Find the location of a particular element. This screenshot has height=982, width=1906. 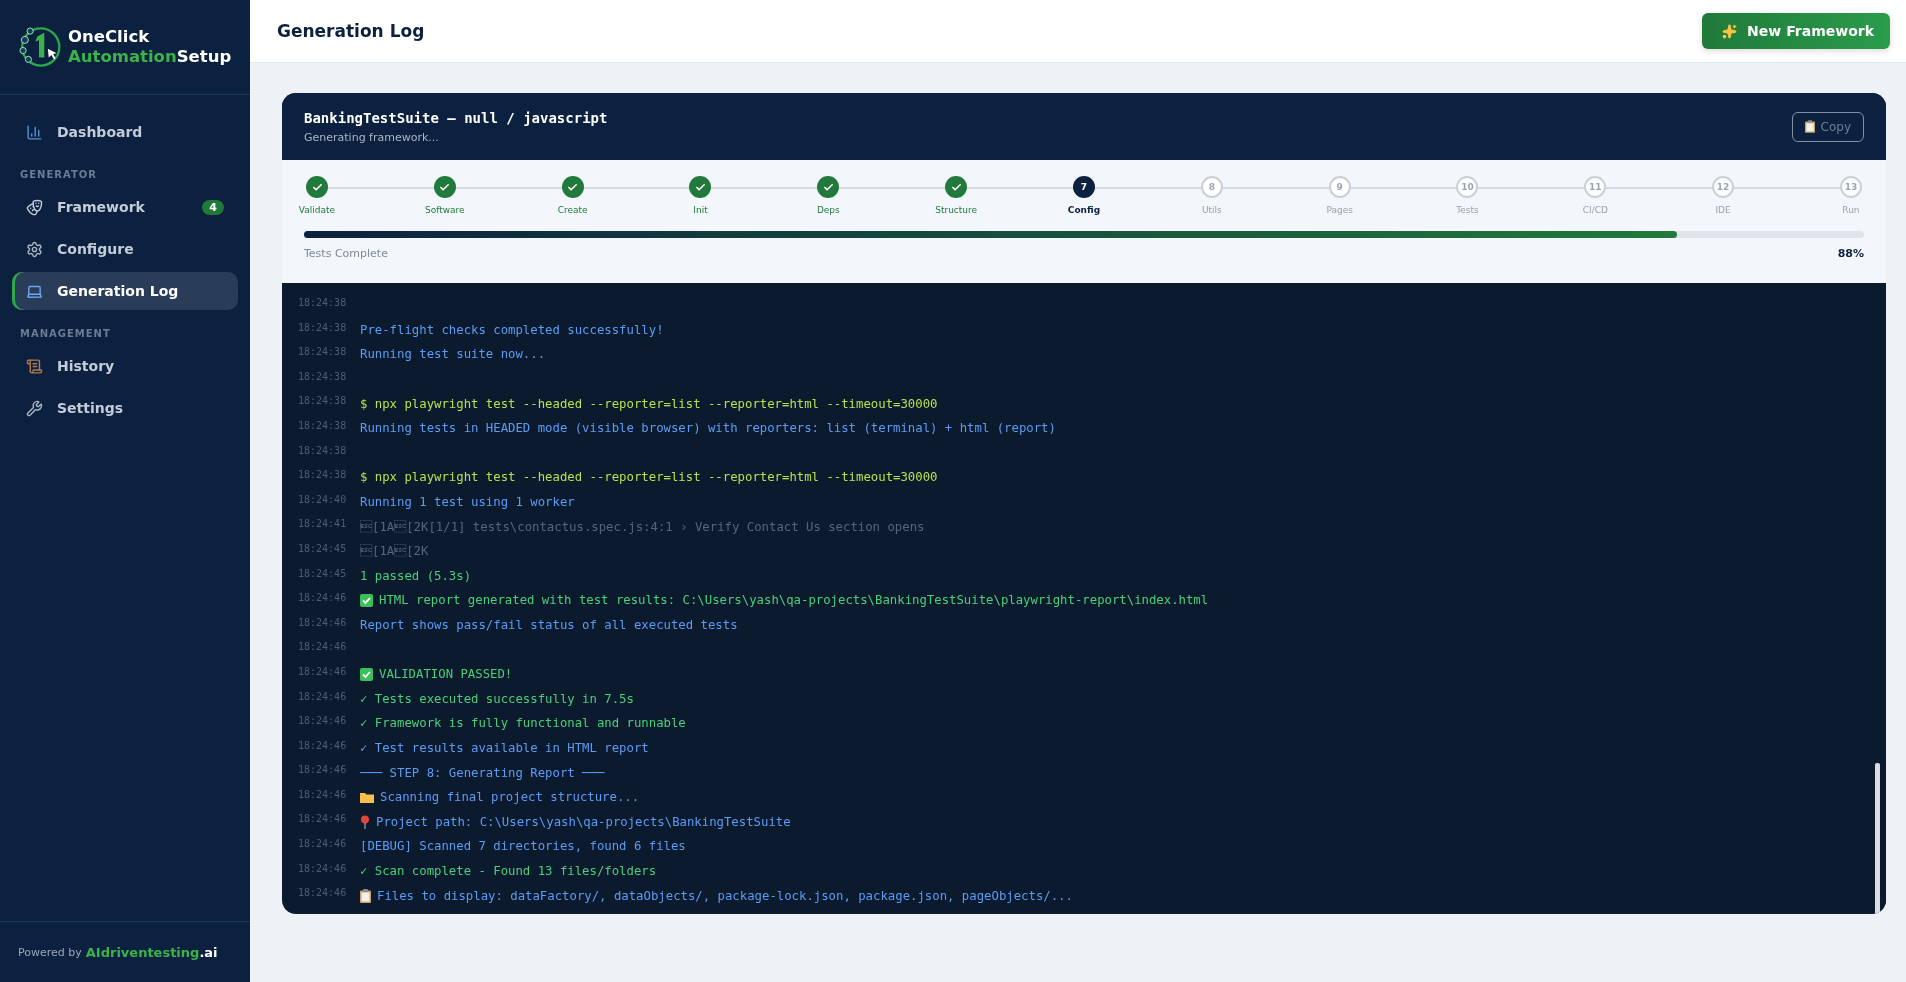

sidebar-item: Framework 4 is located at coordinates (125, 207).